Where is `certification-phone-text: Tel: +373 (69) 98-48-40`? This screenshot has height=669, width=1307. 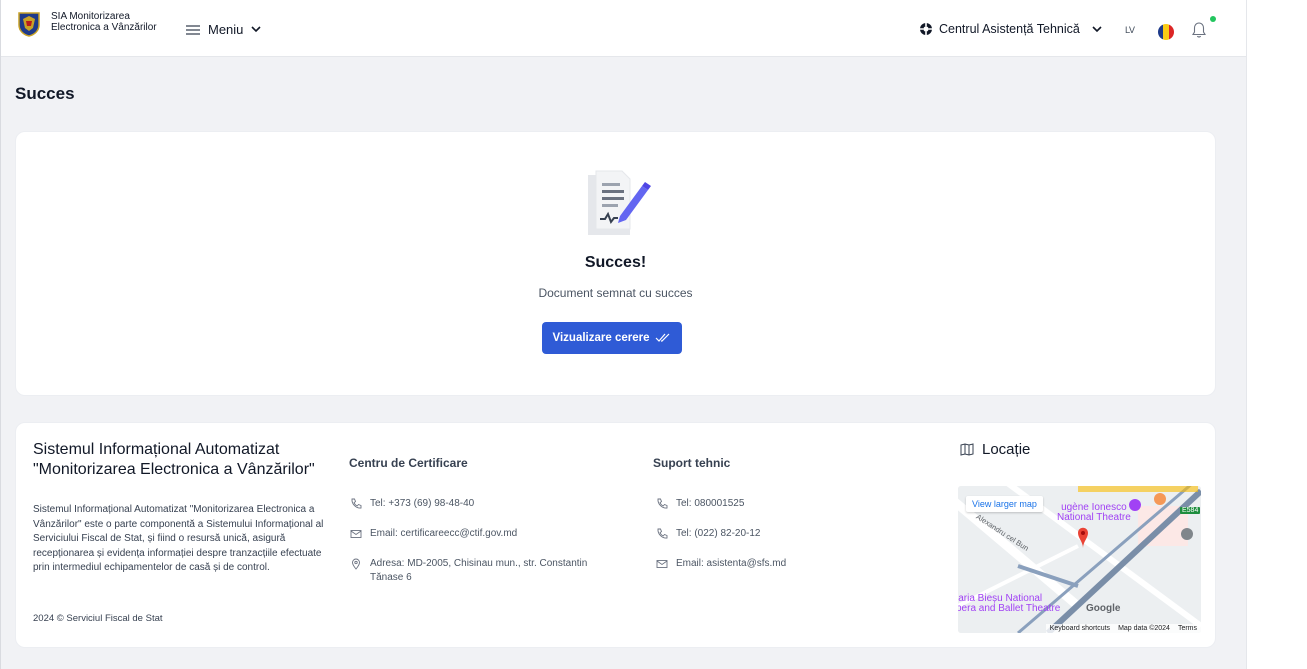
certification-phone-text: Tel: +373 (69) 98-48-40 is located at coordinates (422, 503).